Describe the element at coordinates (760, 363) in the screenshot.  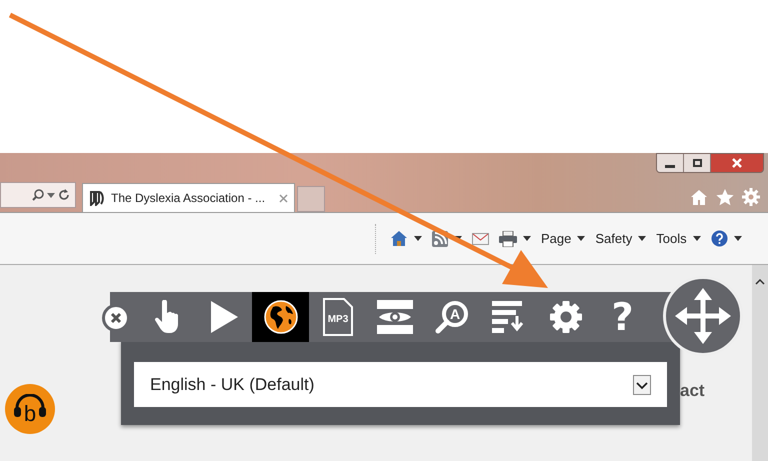
I see `scrollbar` at that location.